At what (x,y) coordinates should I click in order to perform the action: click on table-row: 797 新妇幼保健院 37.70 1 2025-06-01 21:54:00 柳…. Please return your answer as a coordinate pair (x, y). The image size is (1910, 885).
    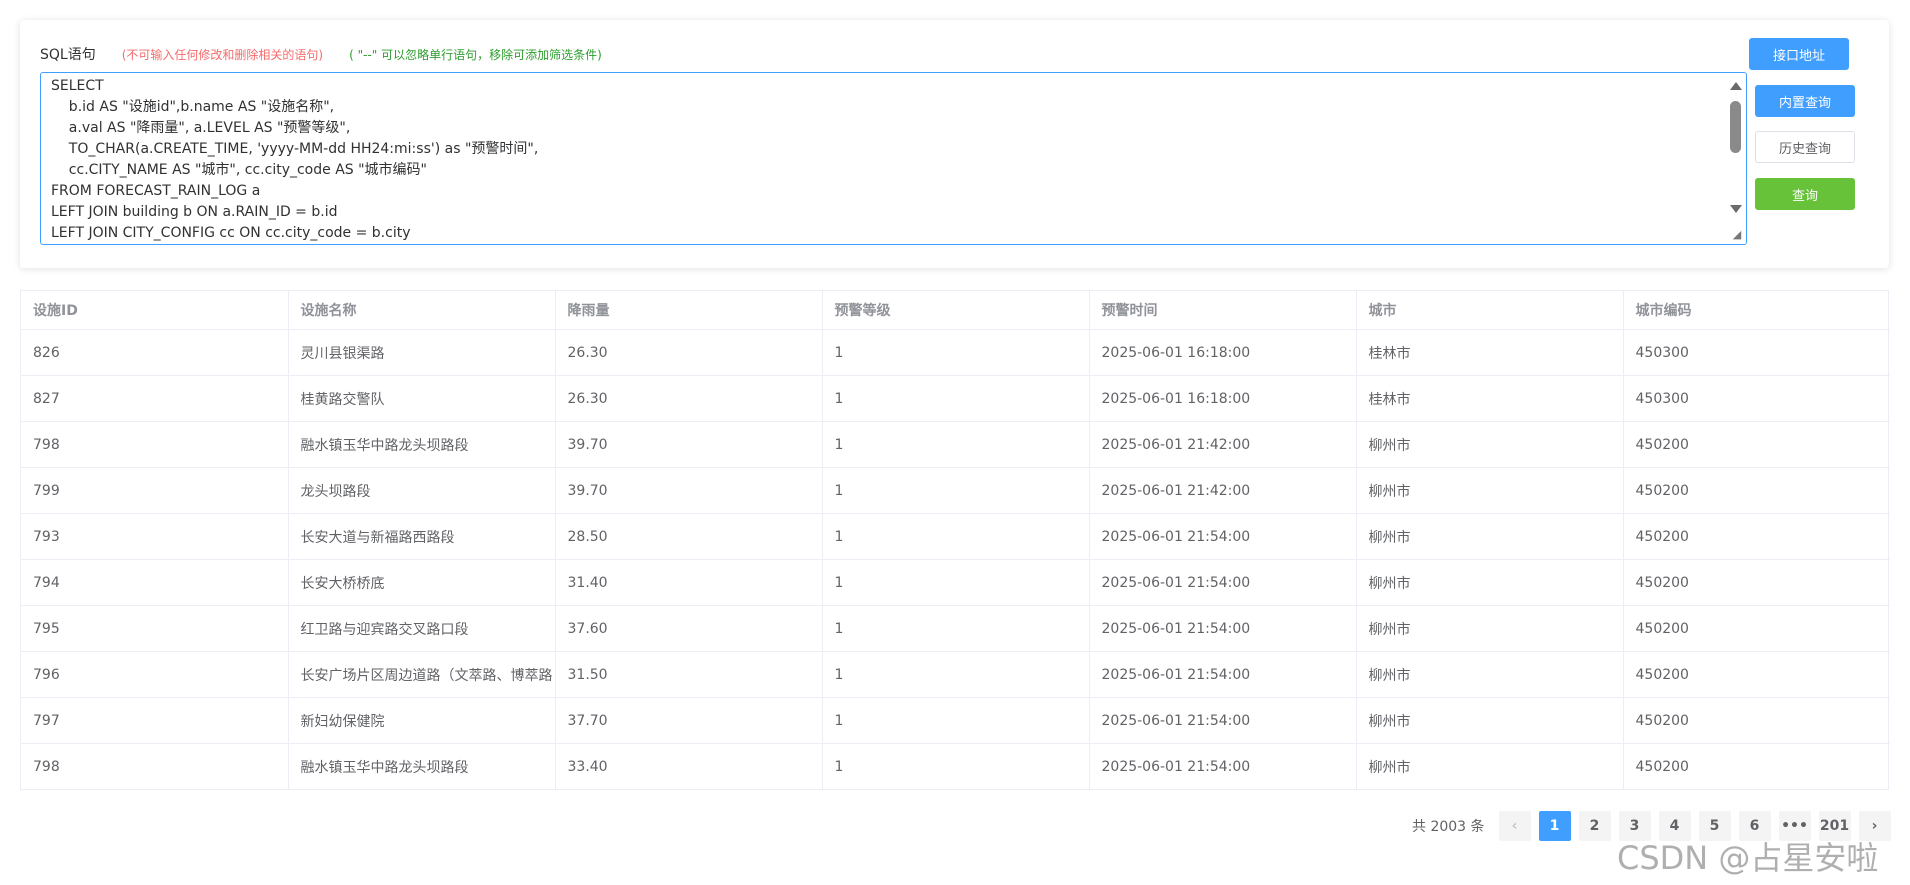
    Looking at the image, I should click on (955, 720).